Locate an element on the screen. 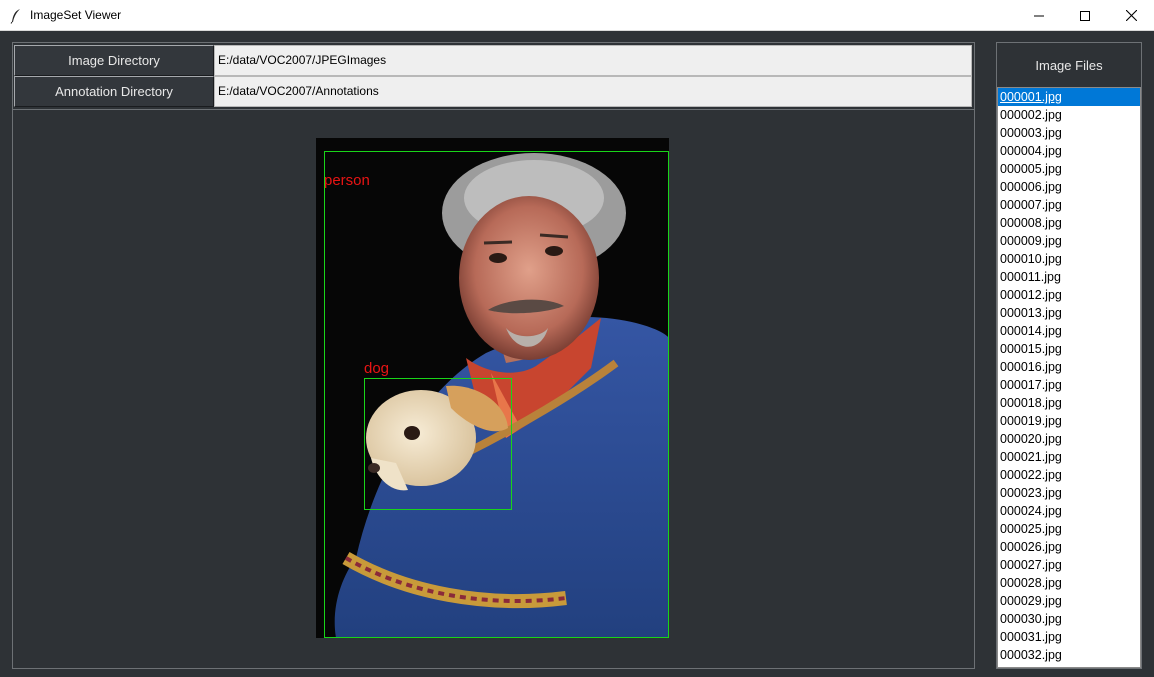 This screenshot has width=1154, height=677. annotation-label-person: person is located at coordinates (347, 180).